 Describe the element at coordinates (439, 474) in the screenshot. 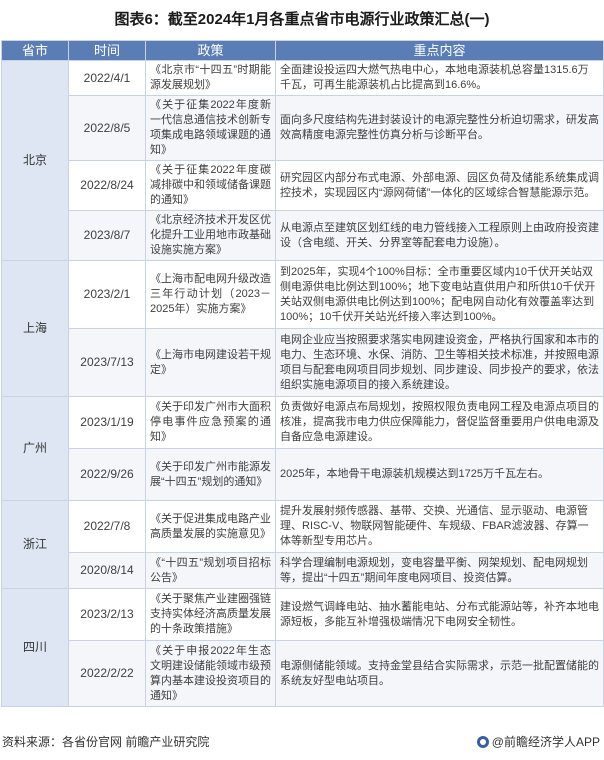

I see `content-cell: 2025年，本地骨干电源装机规模达到1725万千瓦左右。` at that location.